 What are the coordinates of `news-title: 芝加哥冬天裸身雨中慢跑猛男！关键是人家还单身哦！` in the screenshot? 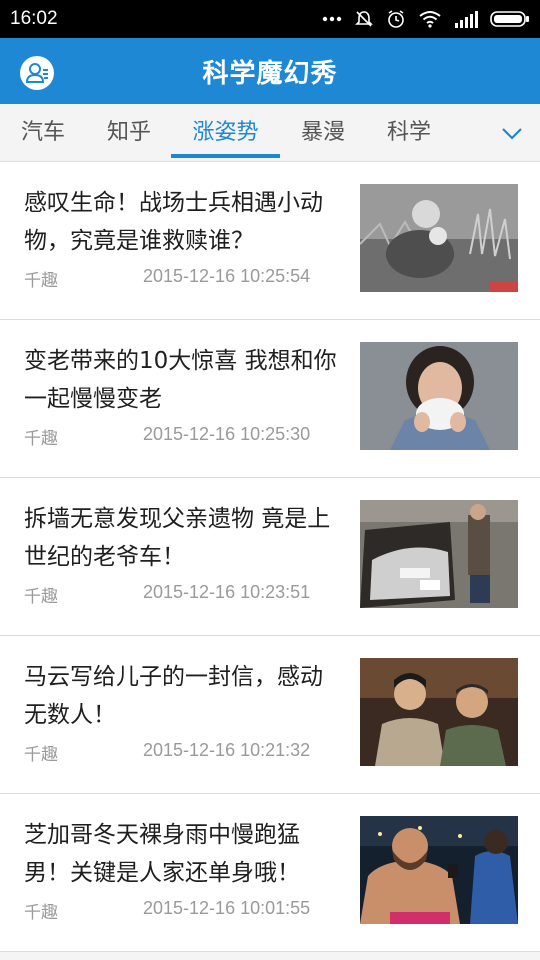 It's located at (162, 854).